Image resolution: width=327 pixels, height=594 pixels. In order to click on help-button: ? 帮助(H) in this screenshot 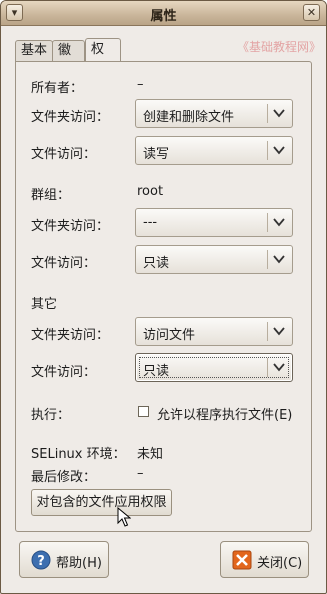, I will do `click(64, 559)`.